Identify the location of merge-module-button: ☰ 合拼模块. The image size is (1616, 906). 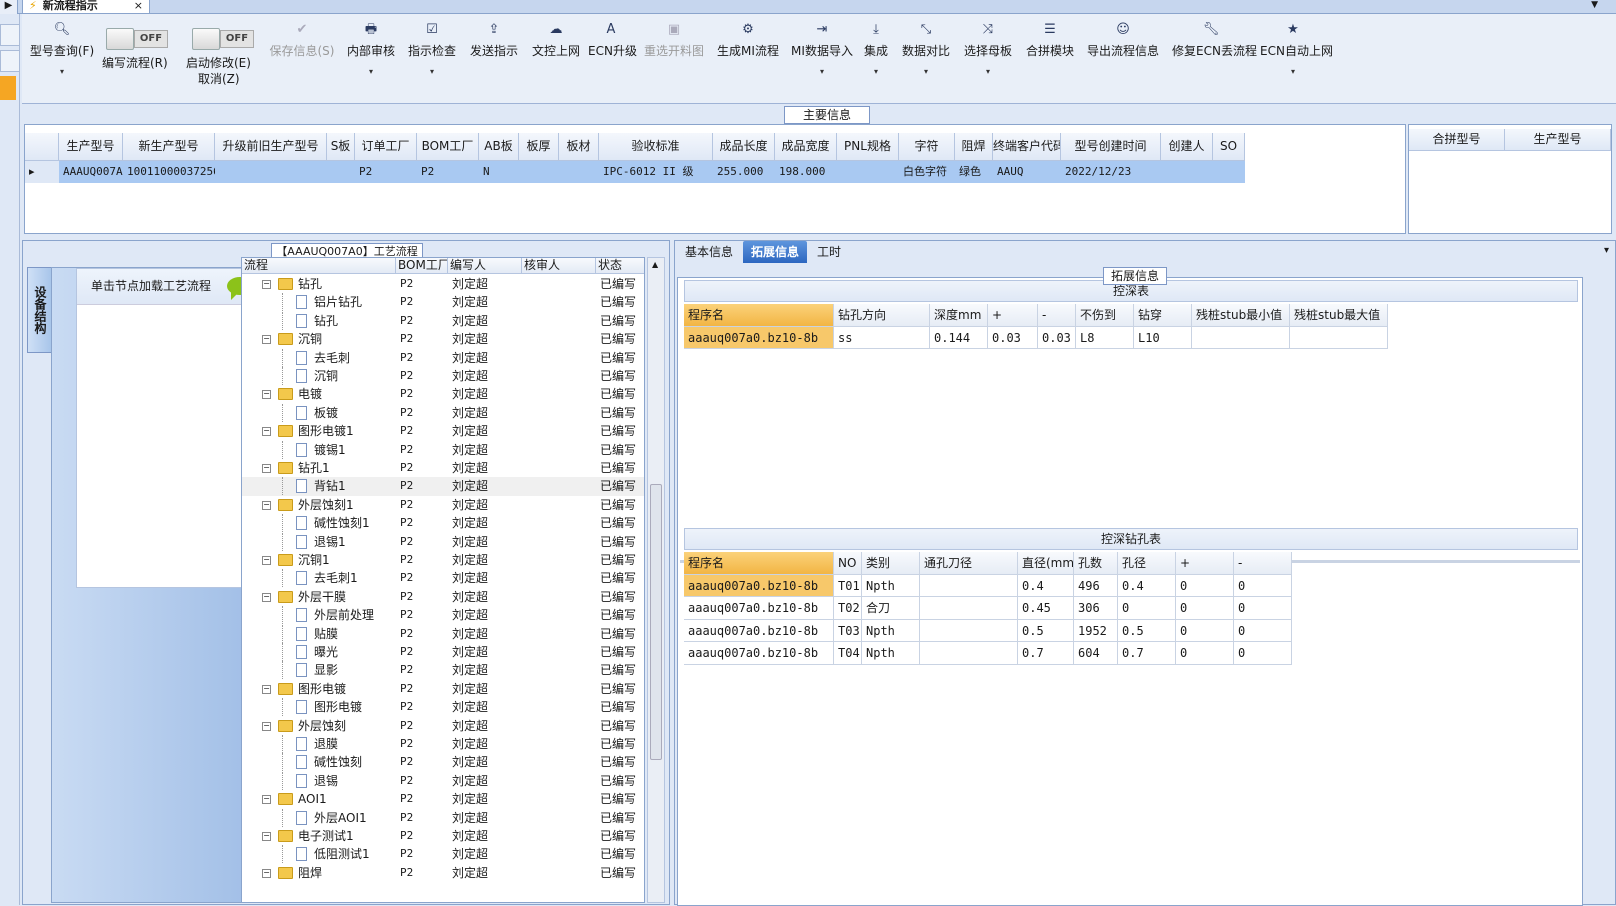
(1050, 40).